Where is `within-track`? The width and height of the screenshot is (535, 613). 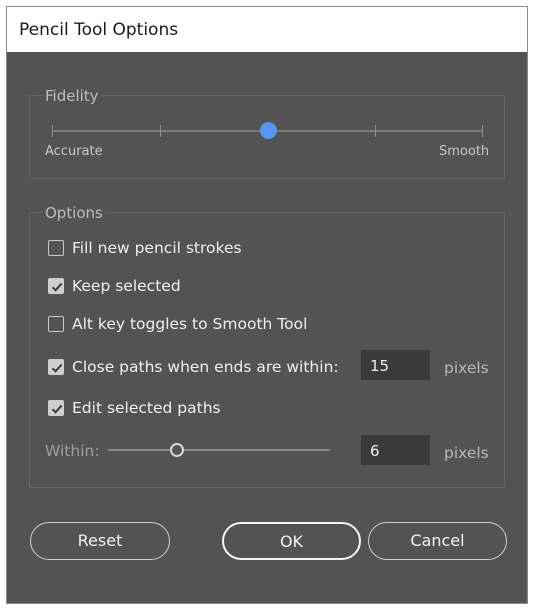
within-track is located at coordinates (219, 450).